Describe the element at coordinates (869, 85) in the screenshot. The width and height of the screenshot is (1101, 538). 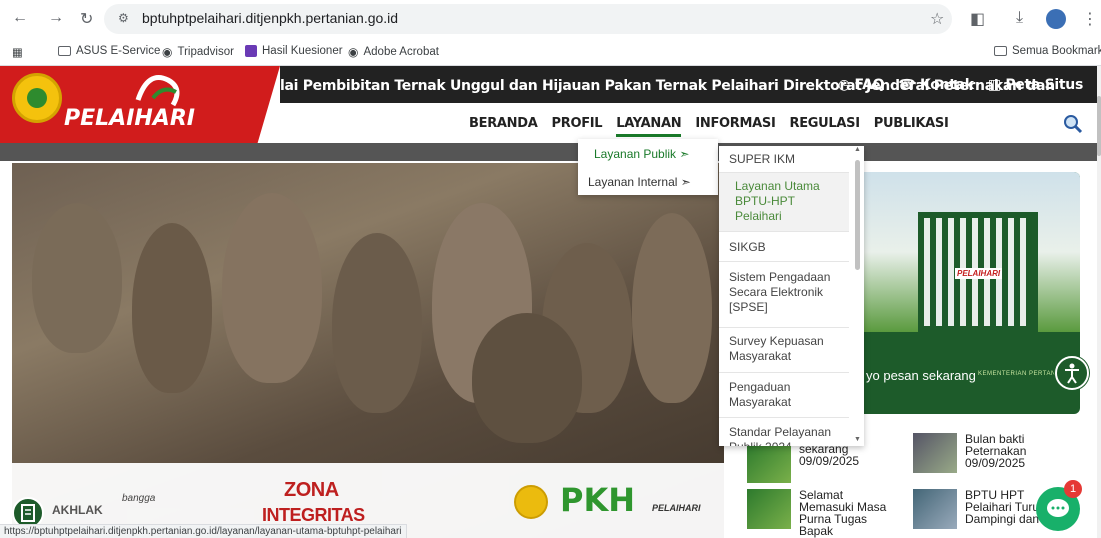
I see `faq-label: FAQ` at that location.